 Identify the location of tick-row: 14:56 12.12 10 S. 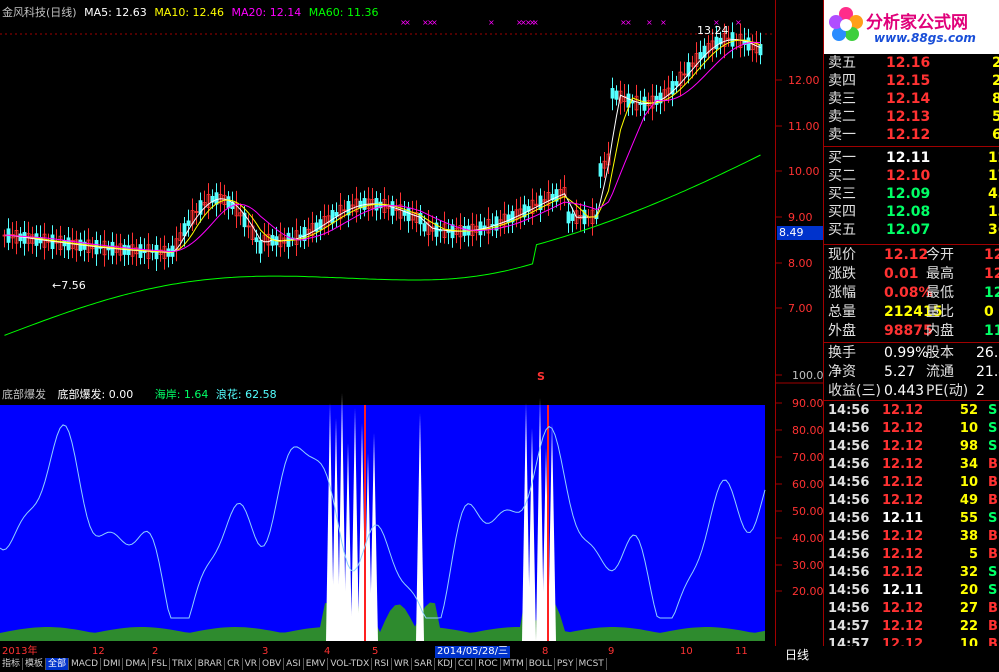
(913, 429).